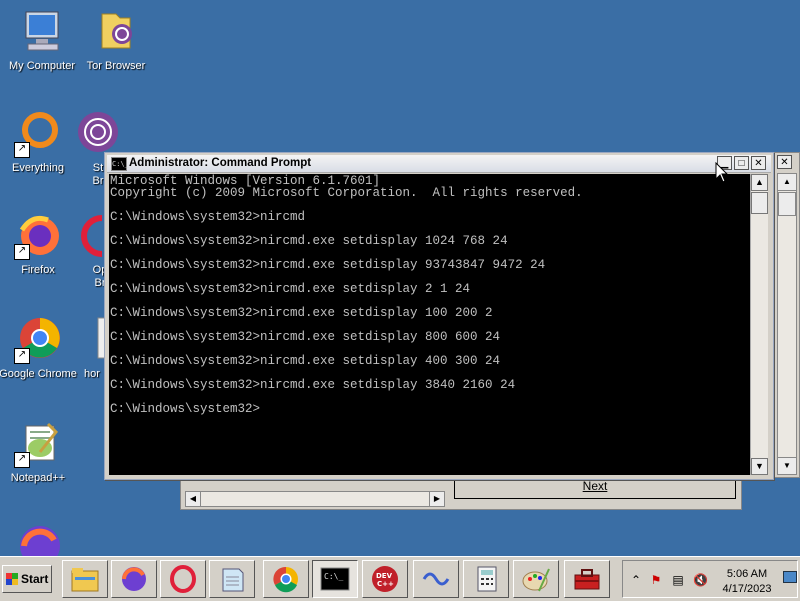  Describe the element at coordinates (208, 217) in the screenshot. I see `console-line: C:\Windows\system32>nircmd` at that location.